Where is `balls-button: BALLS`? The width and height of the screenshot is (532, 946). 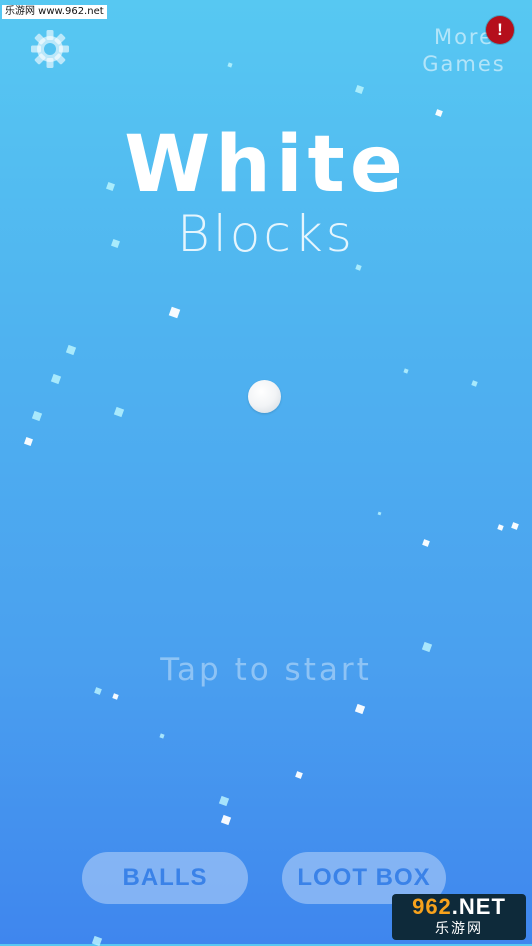
balls-button: BALLS is located at coordinates (165, 878).